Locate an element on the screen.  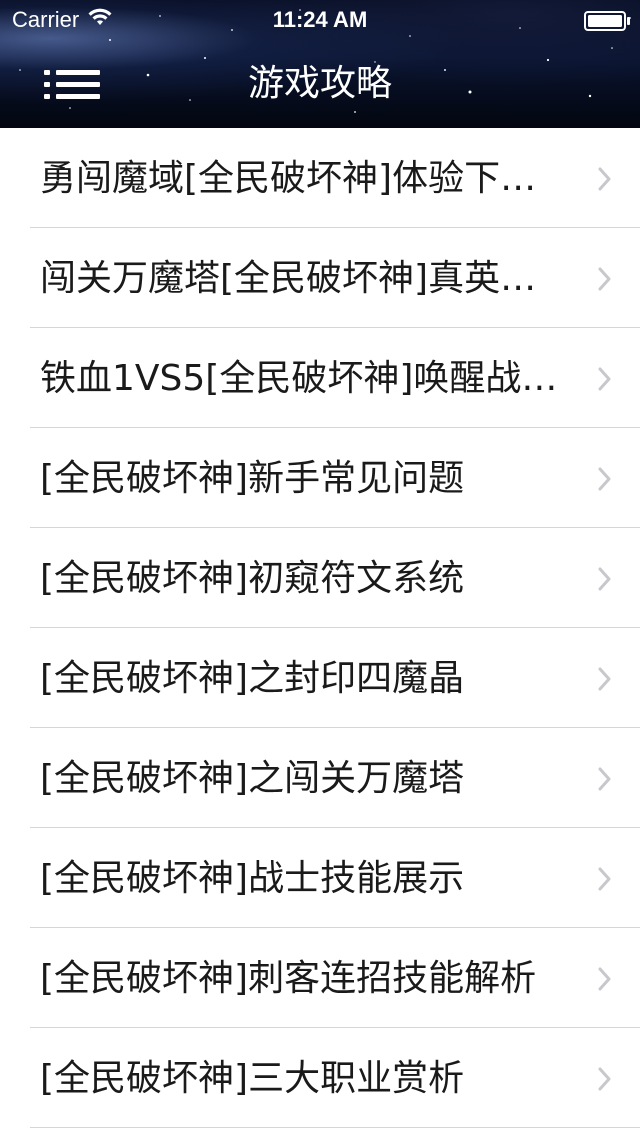
list-item: [全民破坏神]刺客连招技能解析 is located at coordinates (320, 978).